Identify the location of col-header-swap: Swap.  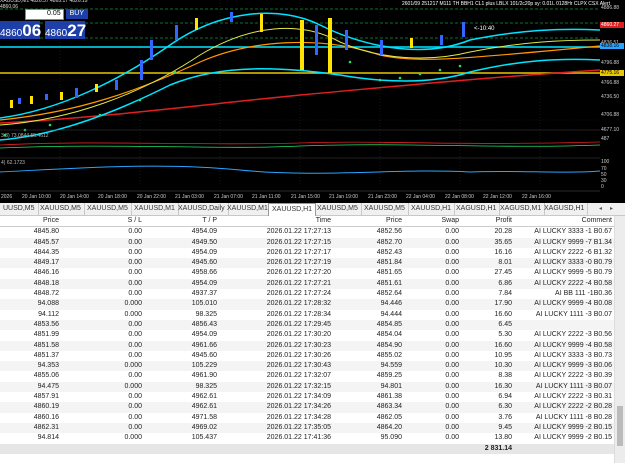
(450, 221).